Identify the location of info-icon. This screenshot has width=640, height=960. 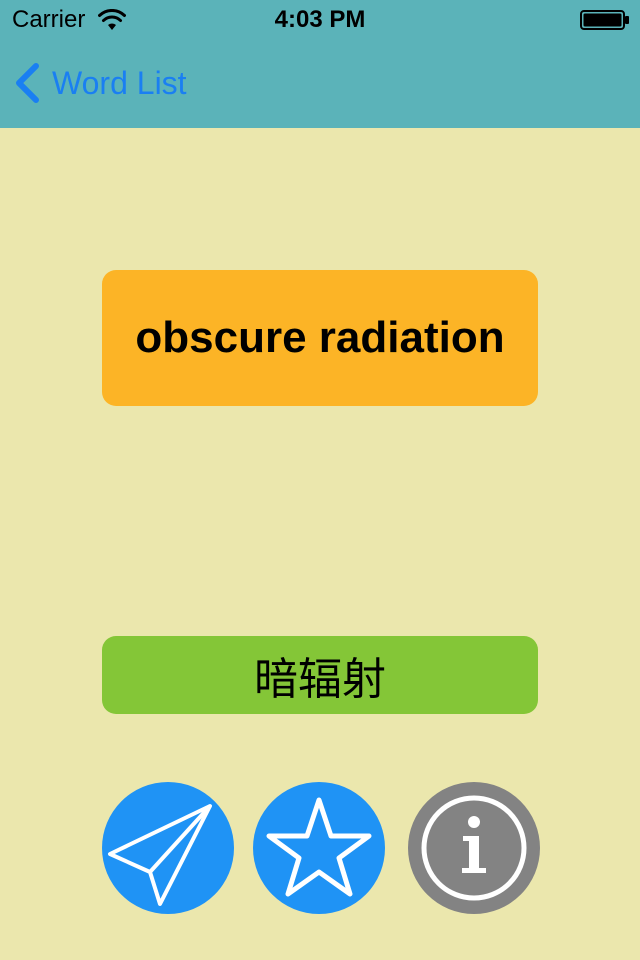
(474, 848).